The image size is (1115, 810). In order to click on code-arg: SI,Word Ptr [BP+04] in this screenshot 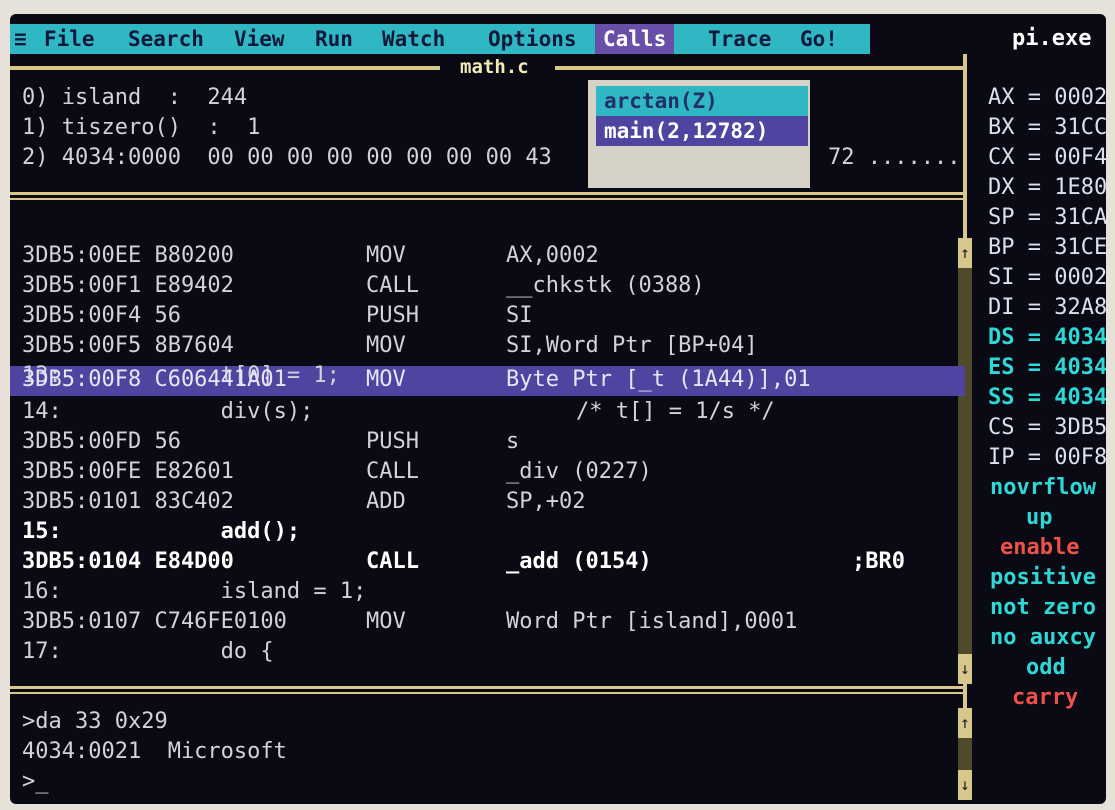, I will do `click(632, 345)`.